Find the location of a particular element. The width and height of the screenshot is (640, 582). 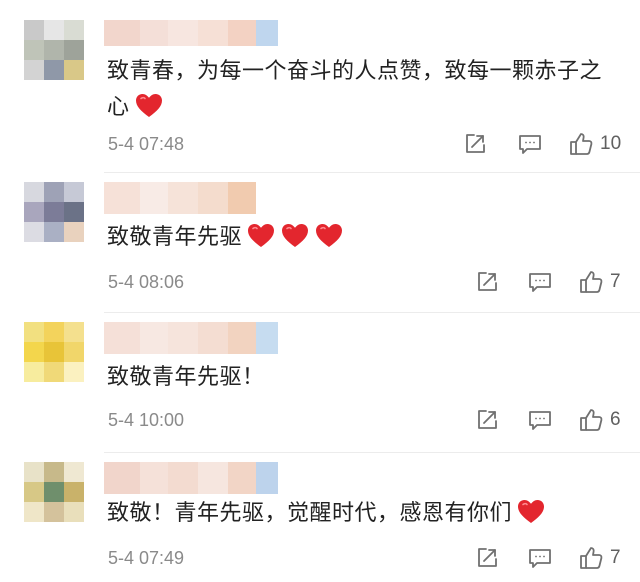

comment-text: 致青春，为每一个奋斗的人点赞，致每一颗赤子之心 is located at coordinates (355, 89).